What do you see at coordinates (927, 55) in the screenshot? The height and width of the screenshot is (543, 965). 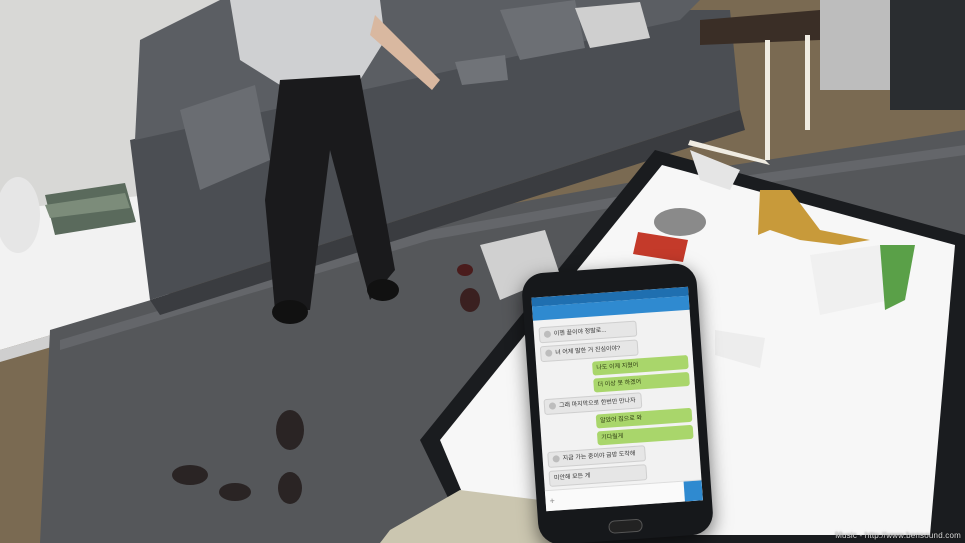 I see `window` at bounding box center [927, 55].